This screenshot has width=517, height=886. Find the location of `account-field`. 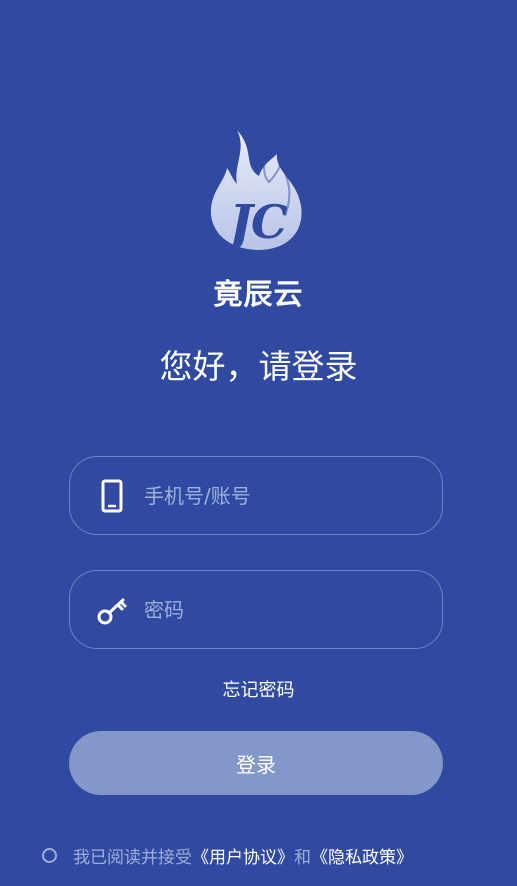

account-field is located at coordinates (256, 495).